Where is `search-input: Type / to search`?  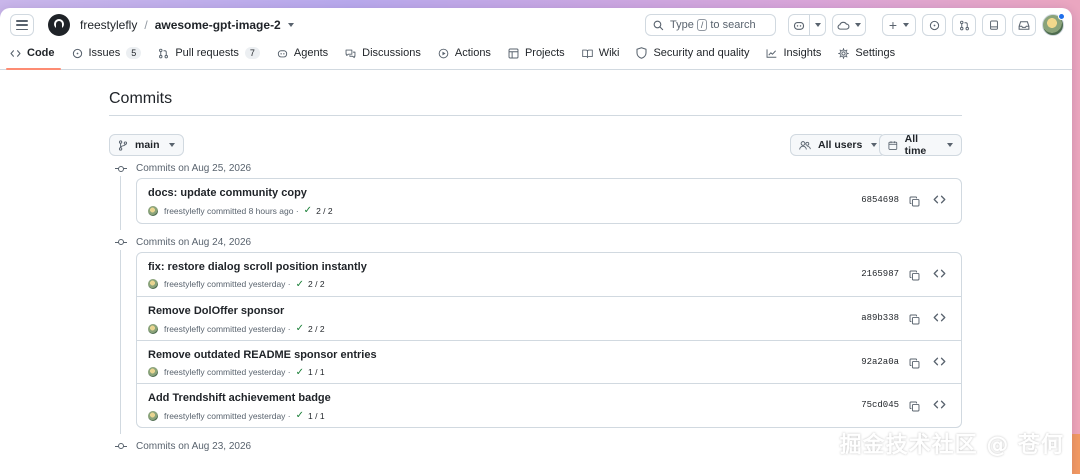
search-input: Type / to search is located at coordinates (710, 25).